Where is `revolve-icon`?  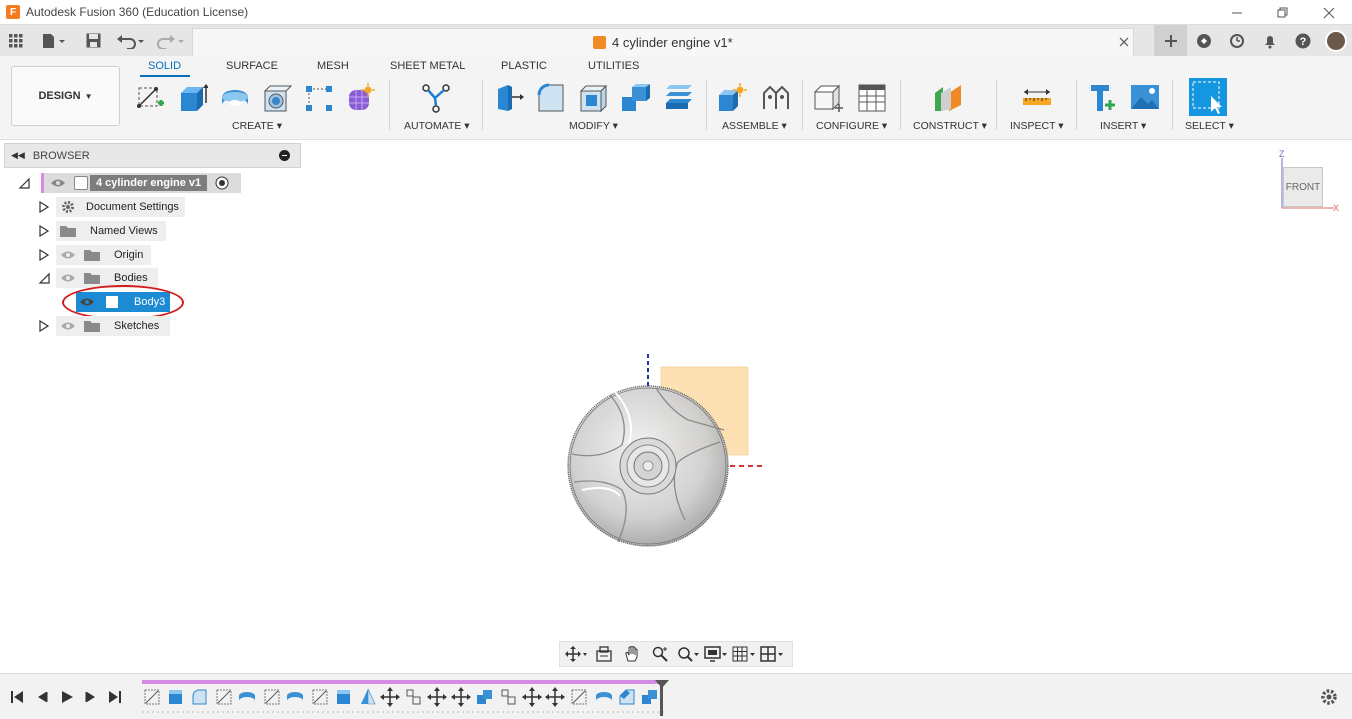
revolve-icon is located at coordinates (235, 98).